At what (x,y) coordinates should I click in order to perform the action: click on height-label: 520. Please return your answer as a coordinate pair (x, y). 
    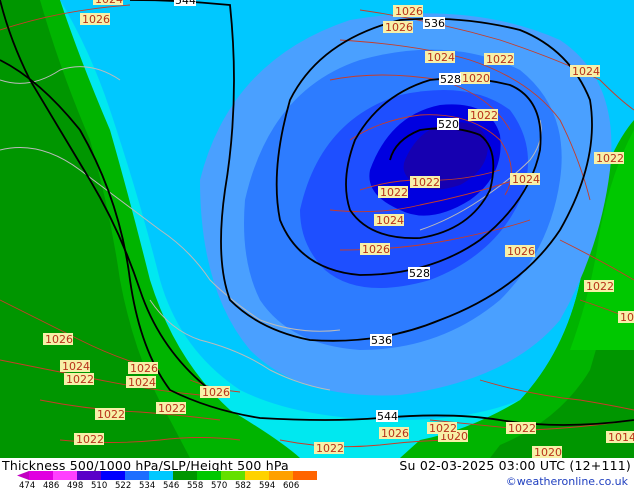
    Looking at the image, I should click on (448, 124).